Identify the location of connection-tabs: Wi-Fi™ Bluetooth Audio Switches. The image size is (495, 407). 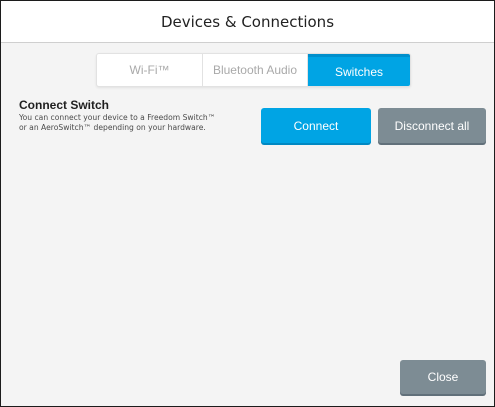
(253, 70).